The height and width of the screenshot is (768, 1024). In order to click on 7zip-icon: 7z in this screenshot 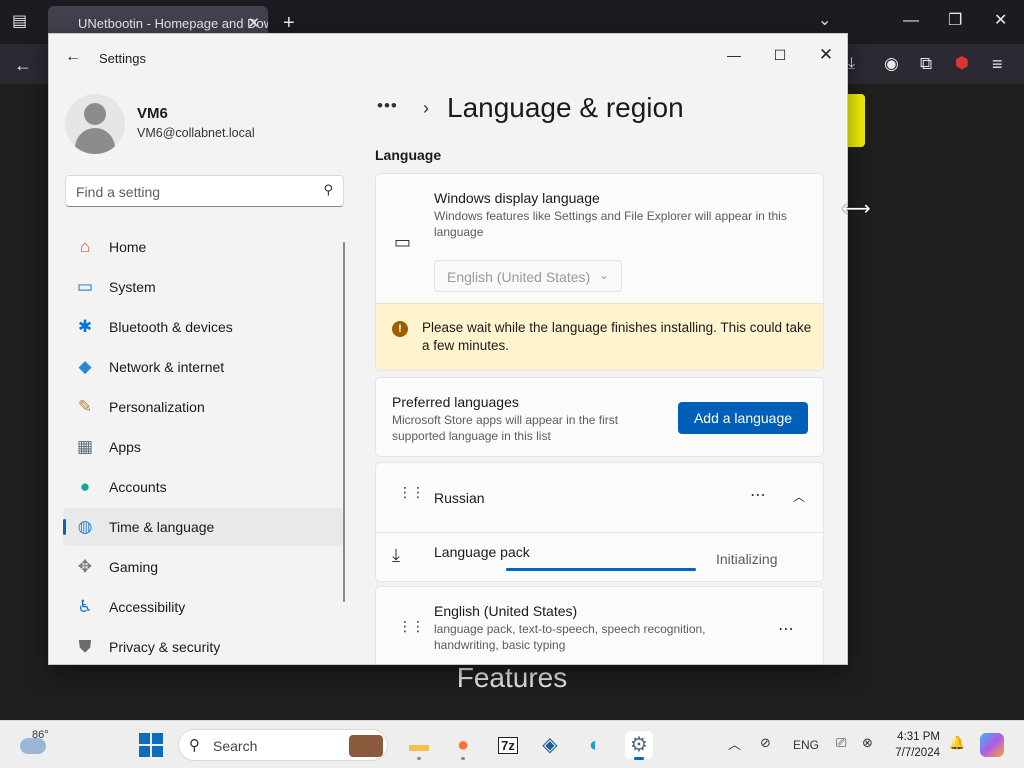, I will do `click(508, 745)`.